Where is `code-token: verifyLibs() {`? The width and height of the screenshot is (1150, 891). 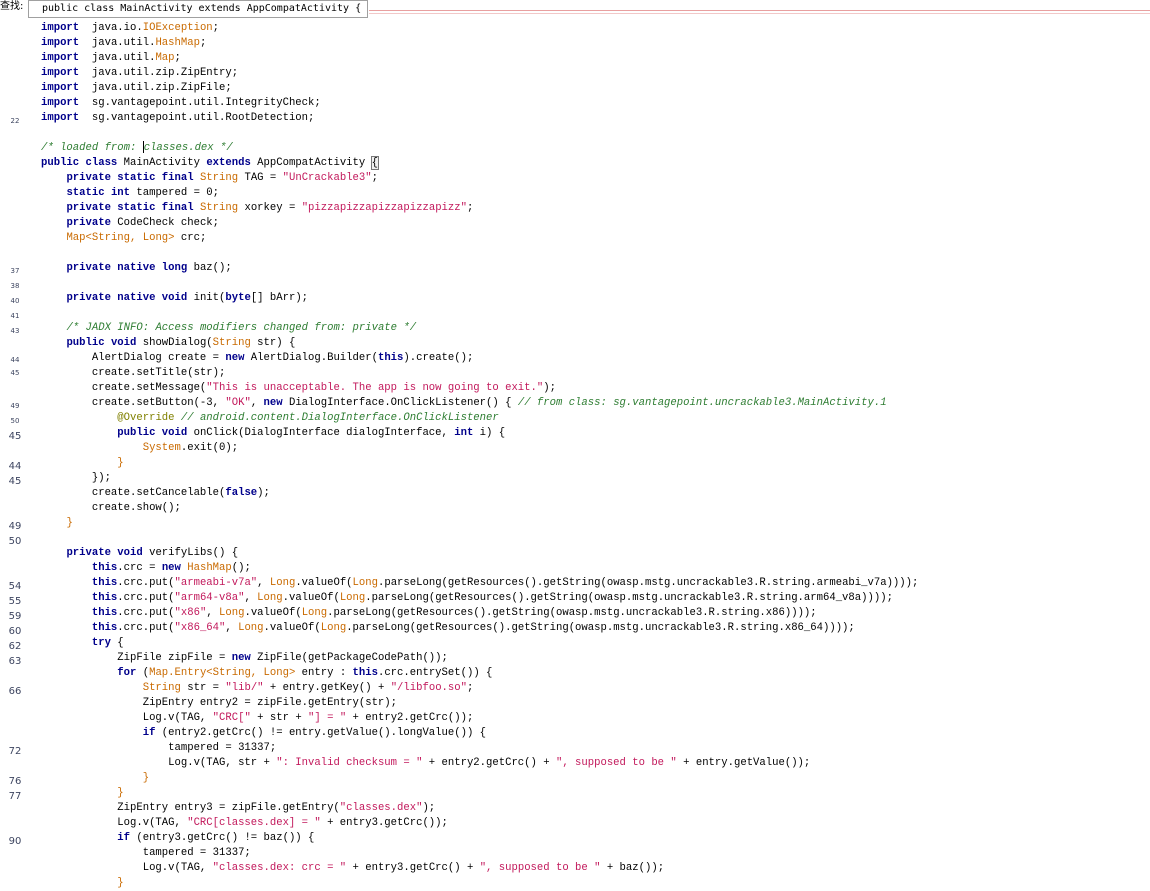 code-token: verifyLibs() { is located at coordinates (190, 553).